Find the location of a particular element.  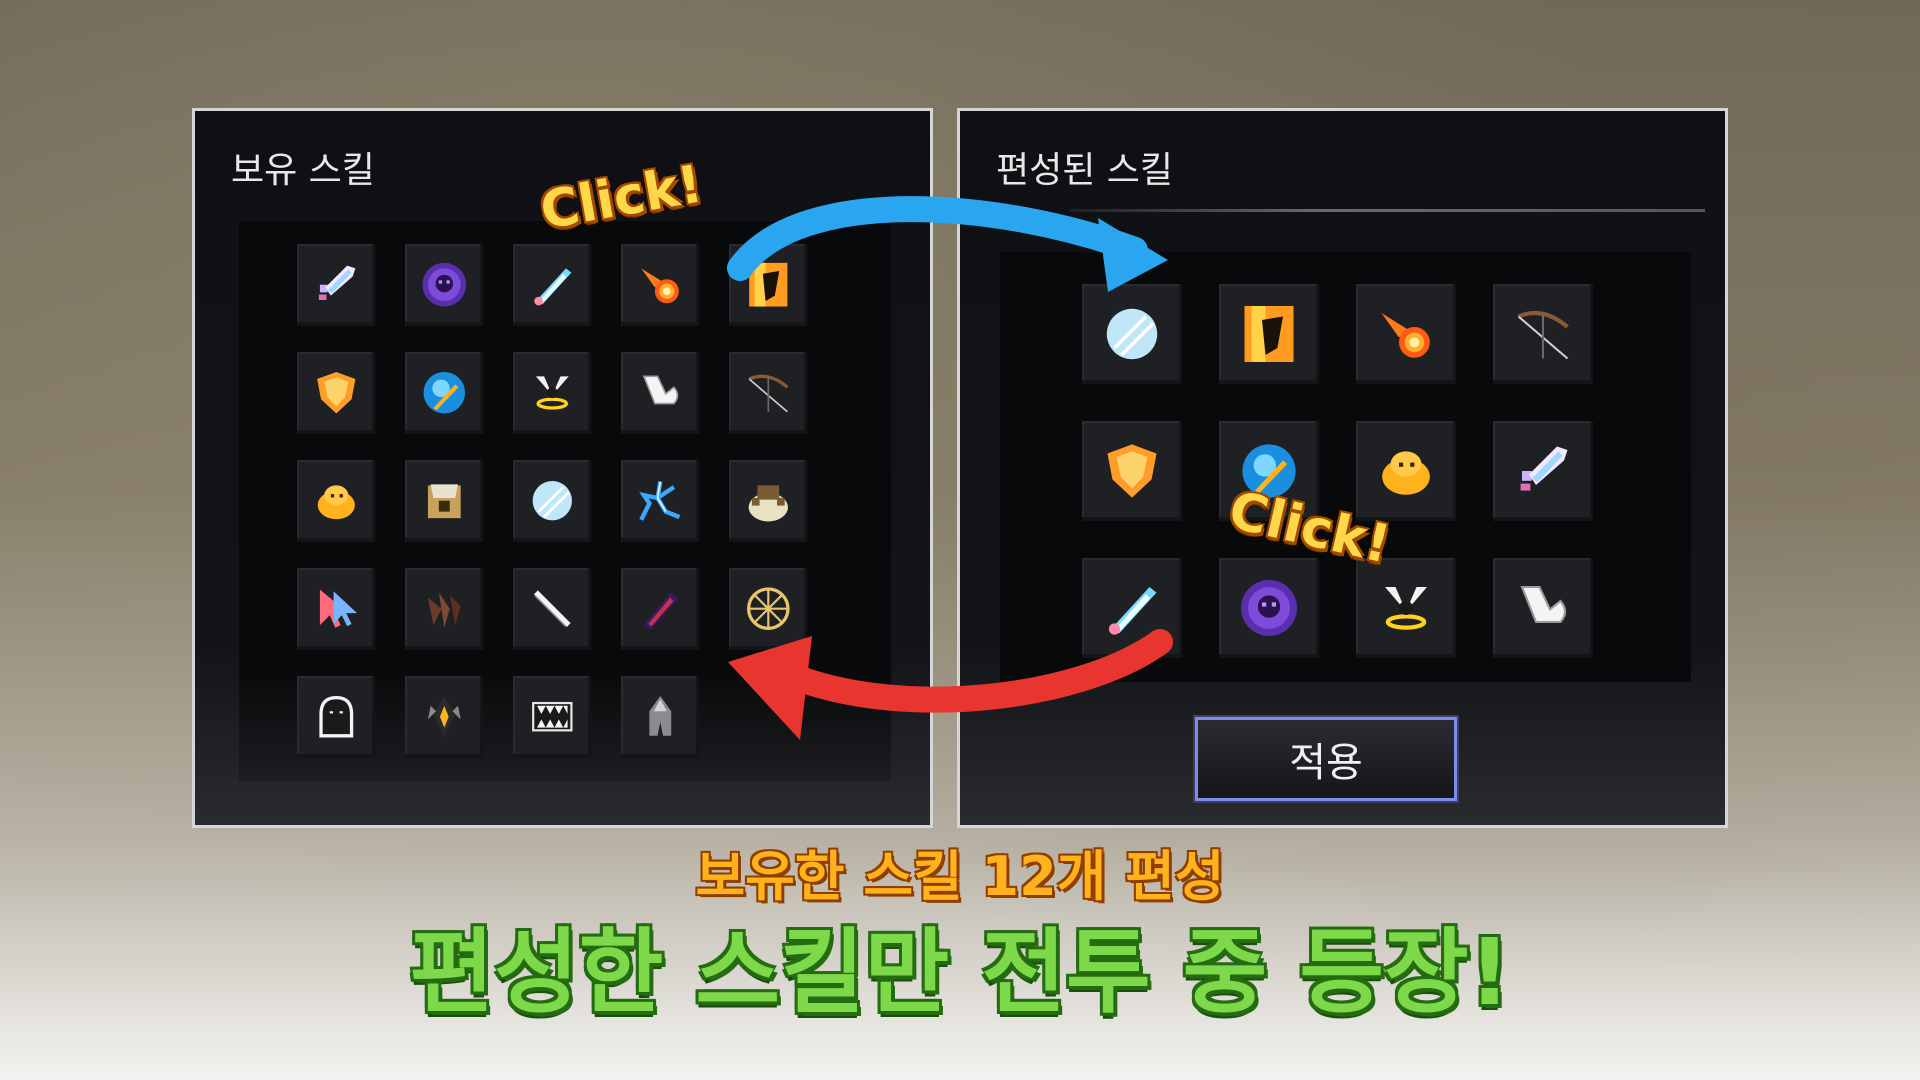

ghost-outline-icon is located at coordinates (336, 717).